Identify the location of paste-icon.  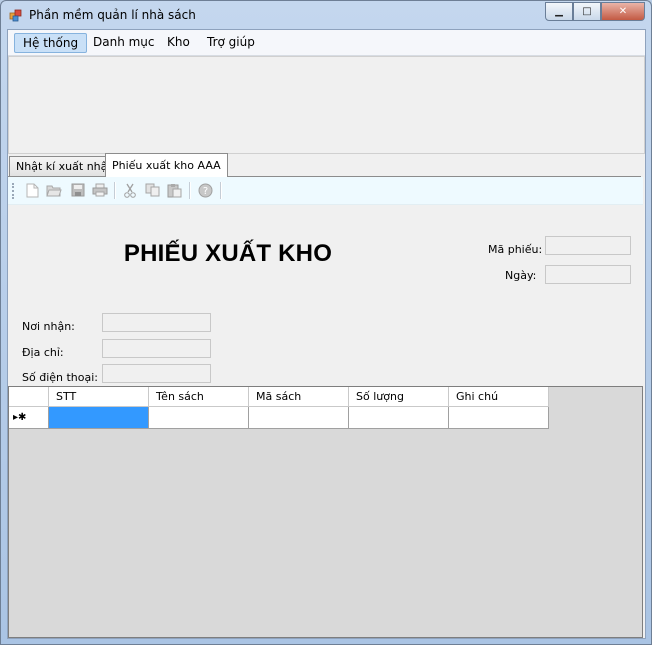
(174, 190).